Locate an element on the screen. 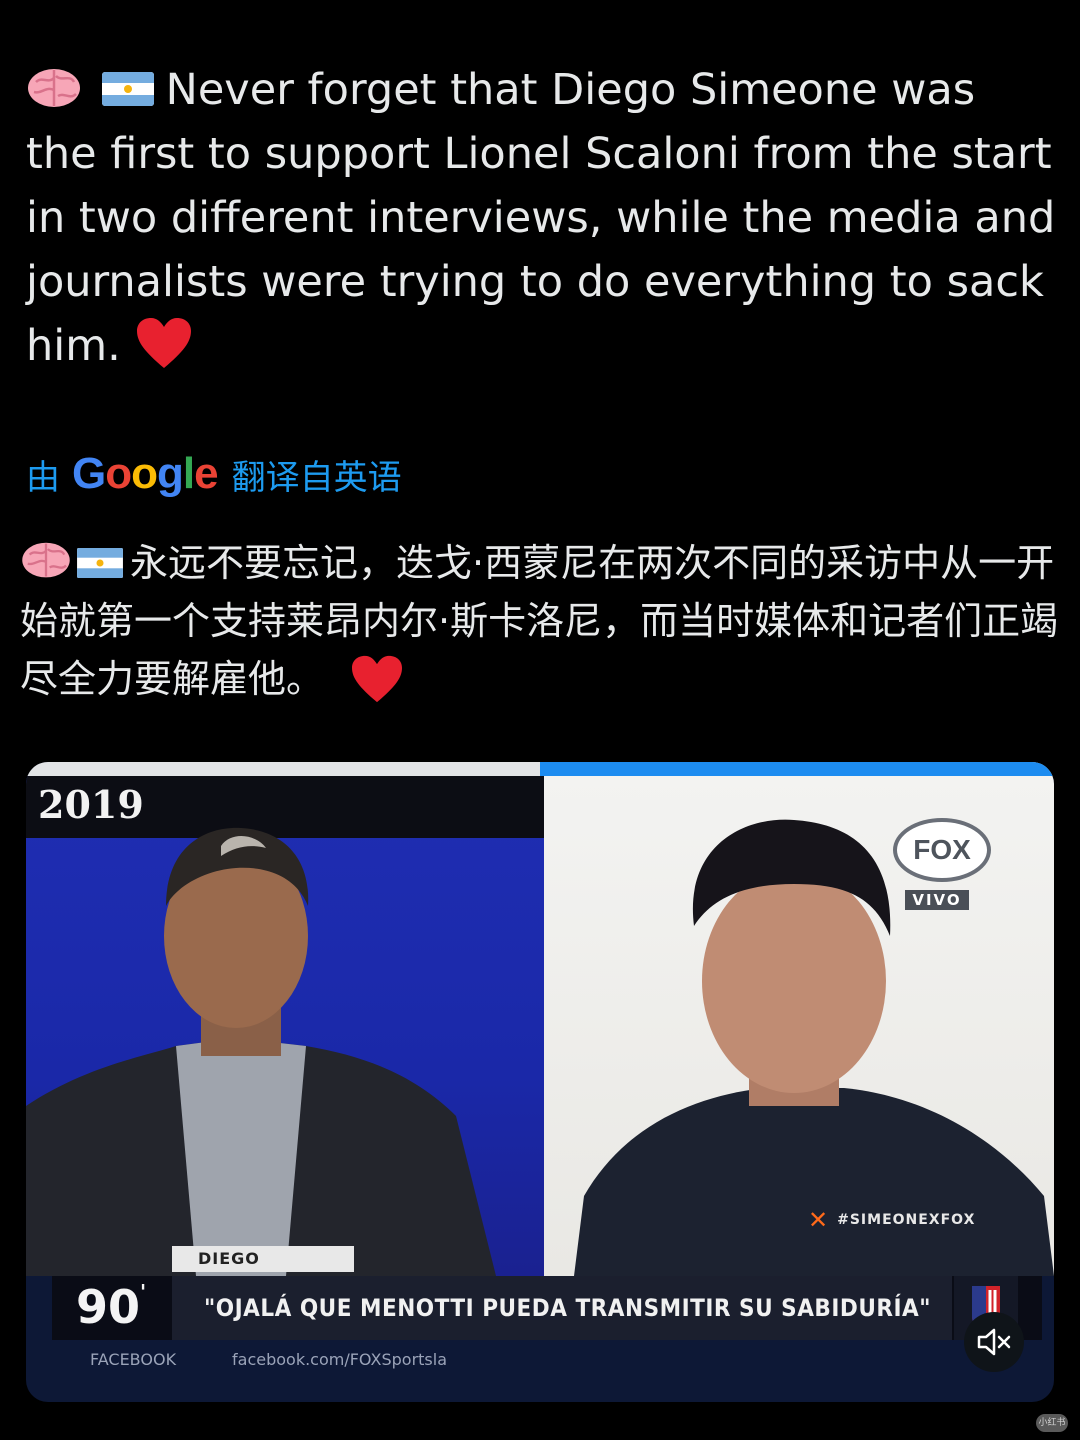 This screenshot has width=1080, height=1440. broadcaster-badge: FOX VIVO is located at coordinates (942, 864).